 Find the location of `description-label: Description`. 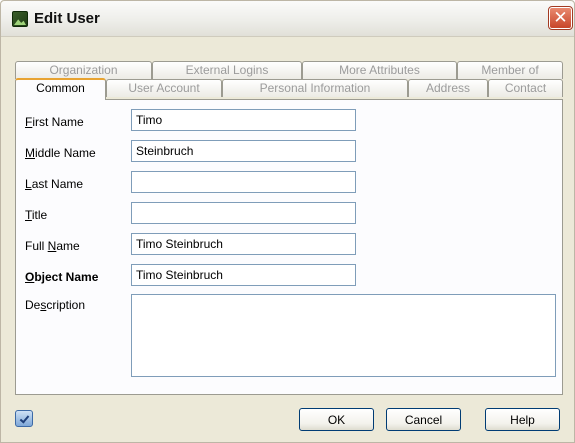

description-label: Description is located at coordinates (55, 305).